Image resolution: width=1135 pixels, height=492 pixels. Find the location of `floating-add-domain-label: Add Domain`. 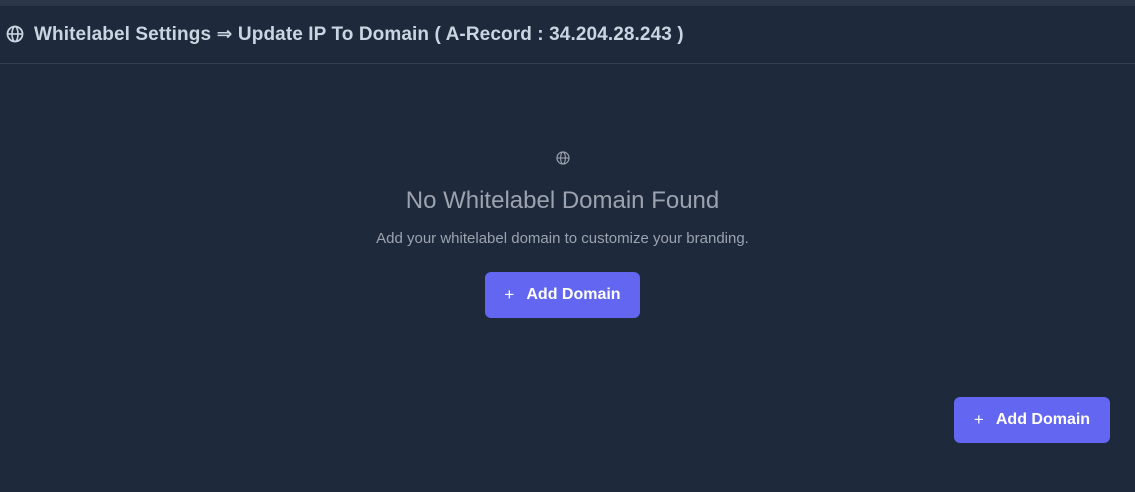

floating-add-domain-label: Add Domain is located at coordinates (1043, 419).